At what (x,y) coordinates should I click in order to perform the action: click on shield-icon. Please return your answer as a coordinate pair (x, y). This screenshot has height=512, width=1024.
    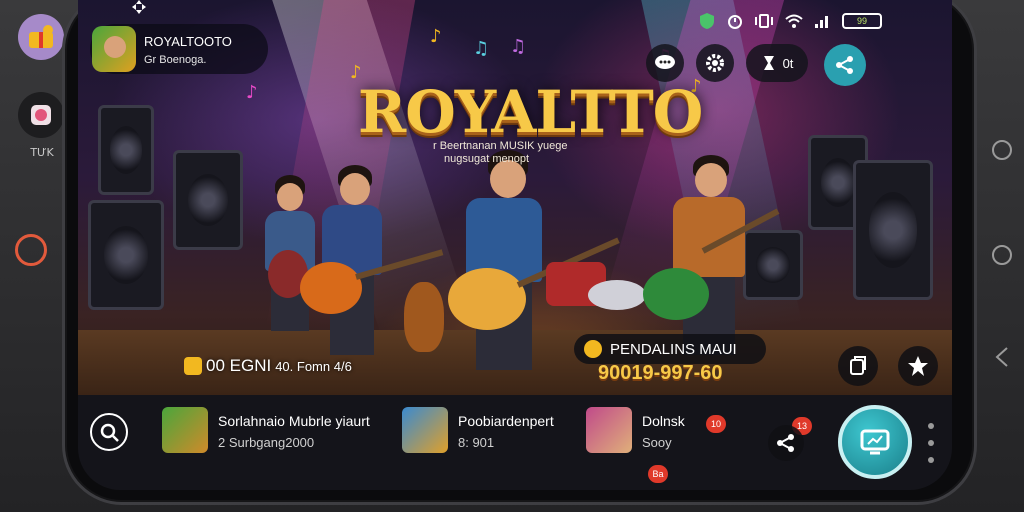
    Looking at the image, I should click on (707, 21).